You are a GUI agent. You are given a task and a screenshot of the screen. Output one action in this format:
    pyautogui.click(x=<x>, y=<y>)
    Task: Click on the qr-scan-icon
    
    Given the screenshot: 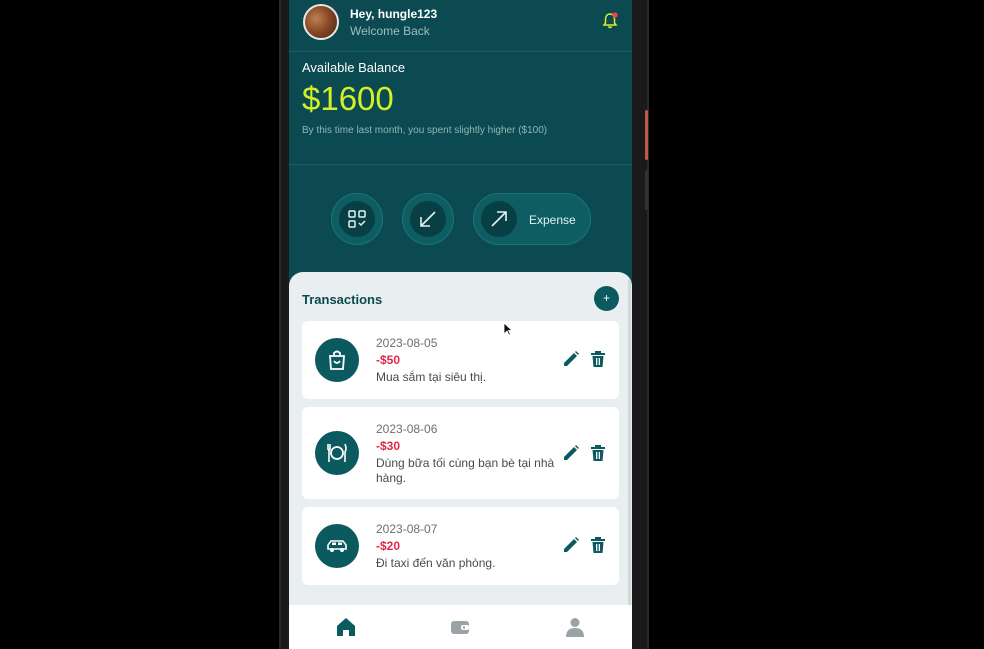 What is the action you would take?
    pyautogui.click(x=357, y=219)
    